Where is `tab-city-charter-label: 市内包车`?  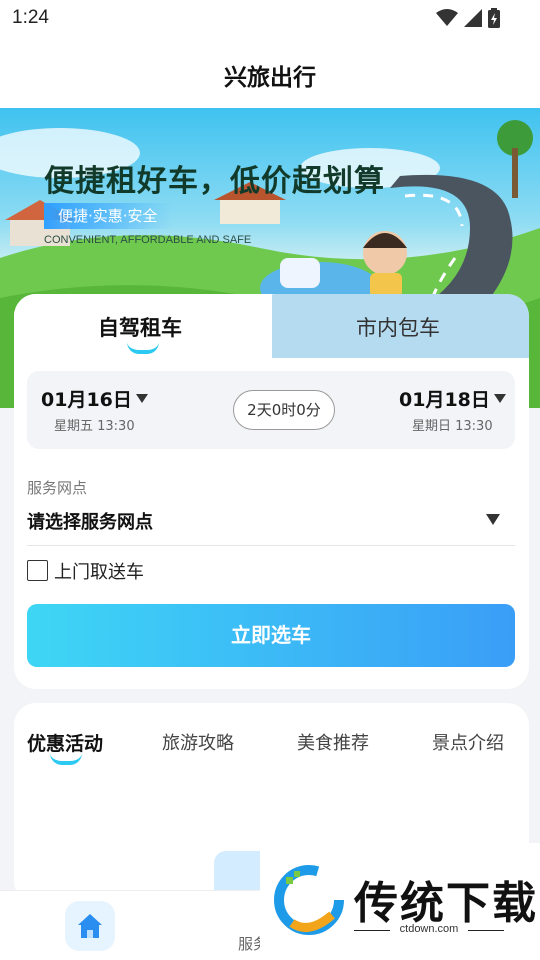
tab-city-charter-label: 市内包车 is located at coordinates (398, 328).